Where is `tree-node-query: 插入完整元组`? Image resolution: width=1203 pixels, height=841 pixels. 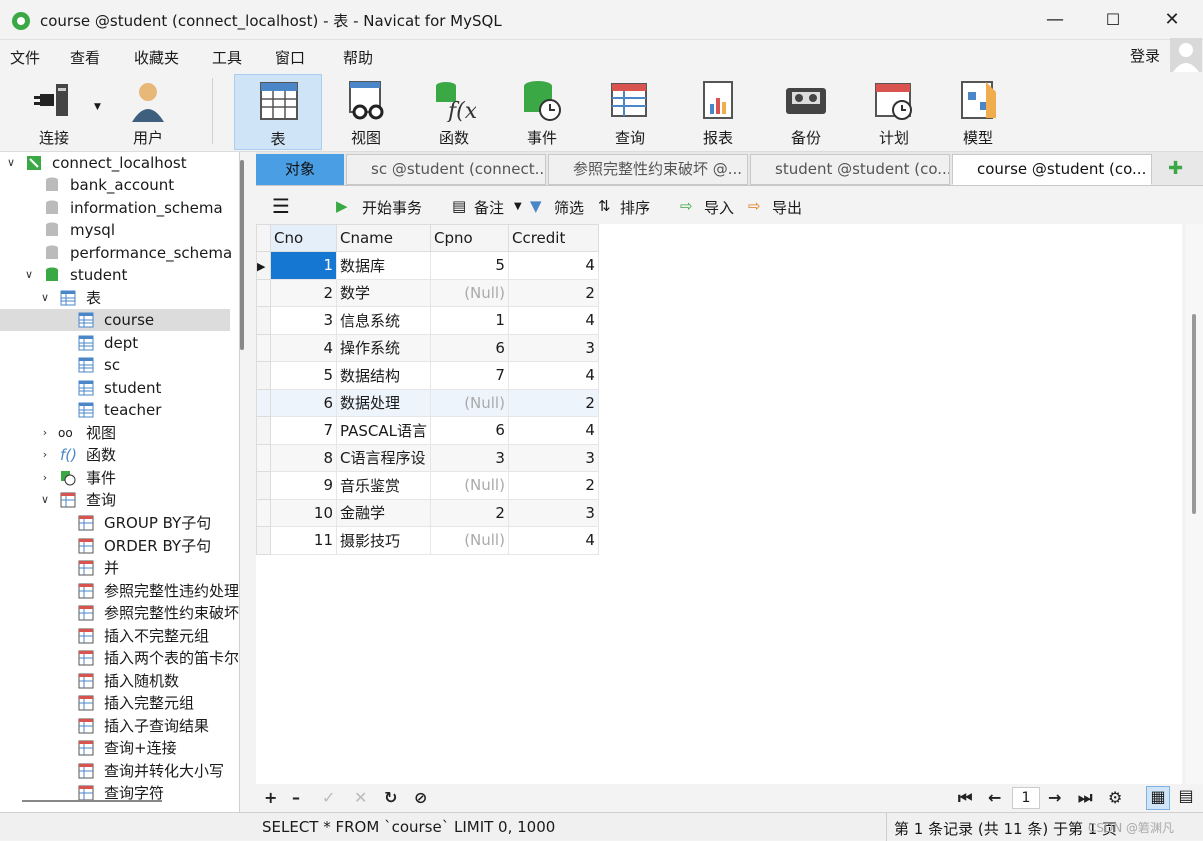
tree-node-query: 插入完整元组 is located at coordinates (119, 703).